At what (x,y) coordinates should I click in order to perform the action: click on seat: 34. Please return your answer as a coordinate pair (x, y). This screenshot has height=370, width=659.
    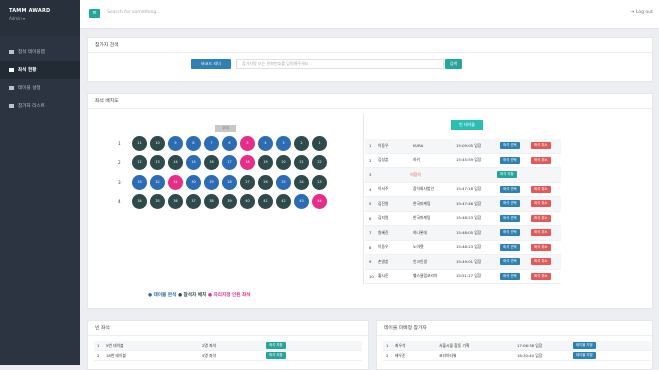
    Looking at the image, I should click on (139, 201).